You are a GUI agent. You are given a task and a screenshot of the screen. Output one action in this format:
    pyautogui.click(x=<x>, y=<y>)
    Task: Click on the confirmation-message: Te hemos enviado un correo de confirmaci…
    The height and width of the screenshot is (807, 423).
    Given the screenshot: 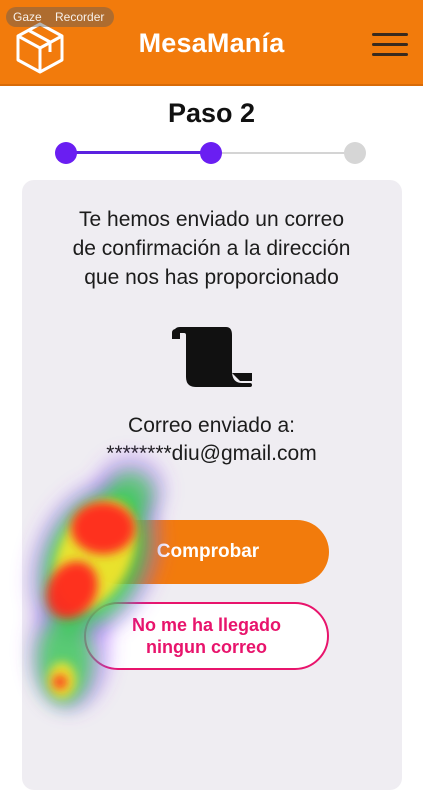 What is the action you would take?
    pyautogui.click(x=211, y=248)
    